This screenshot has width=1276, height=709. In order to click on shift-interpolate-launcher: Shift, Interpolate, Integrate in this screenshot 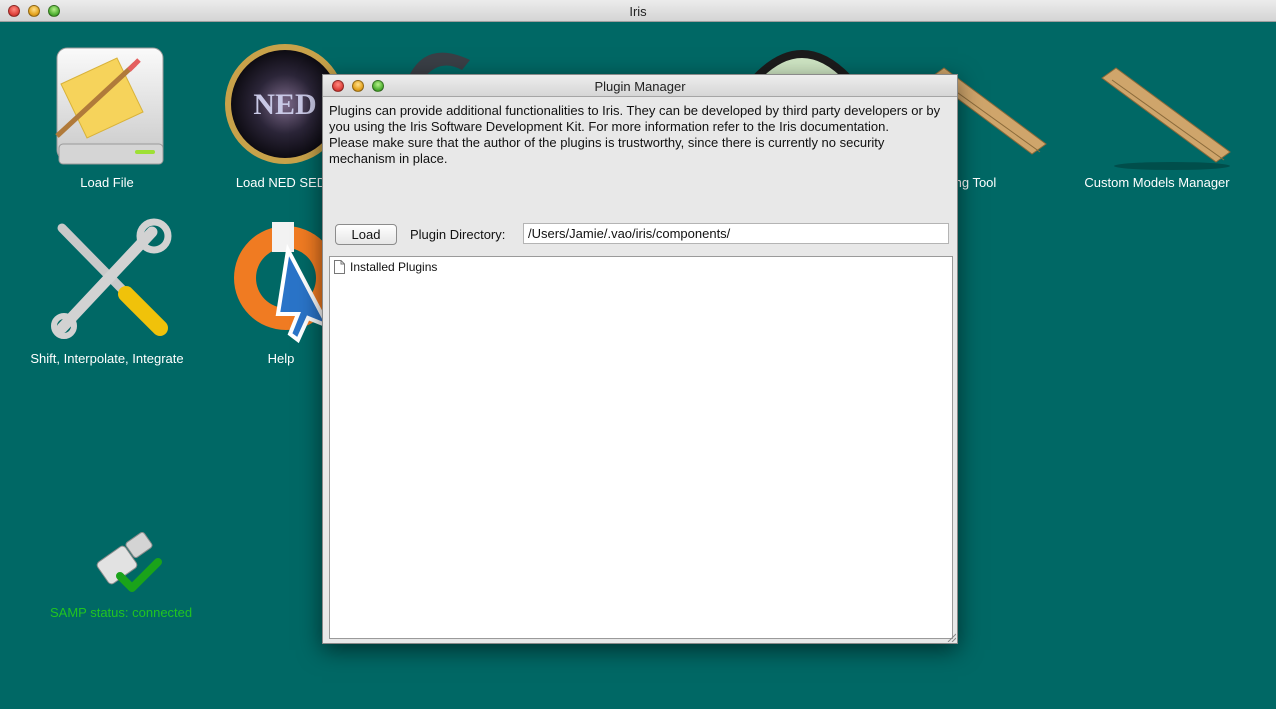, I will do `click(107, 296)`.